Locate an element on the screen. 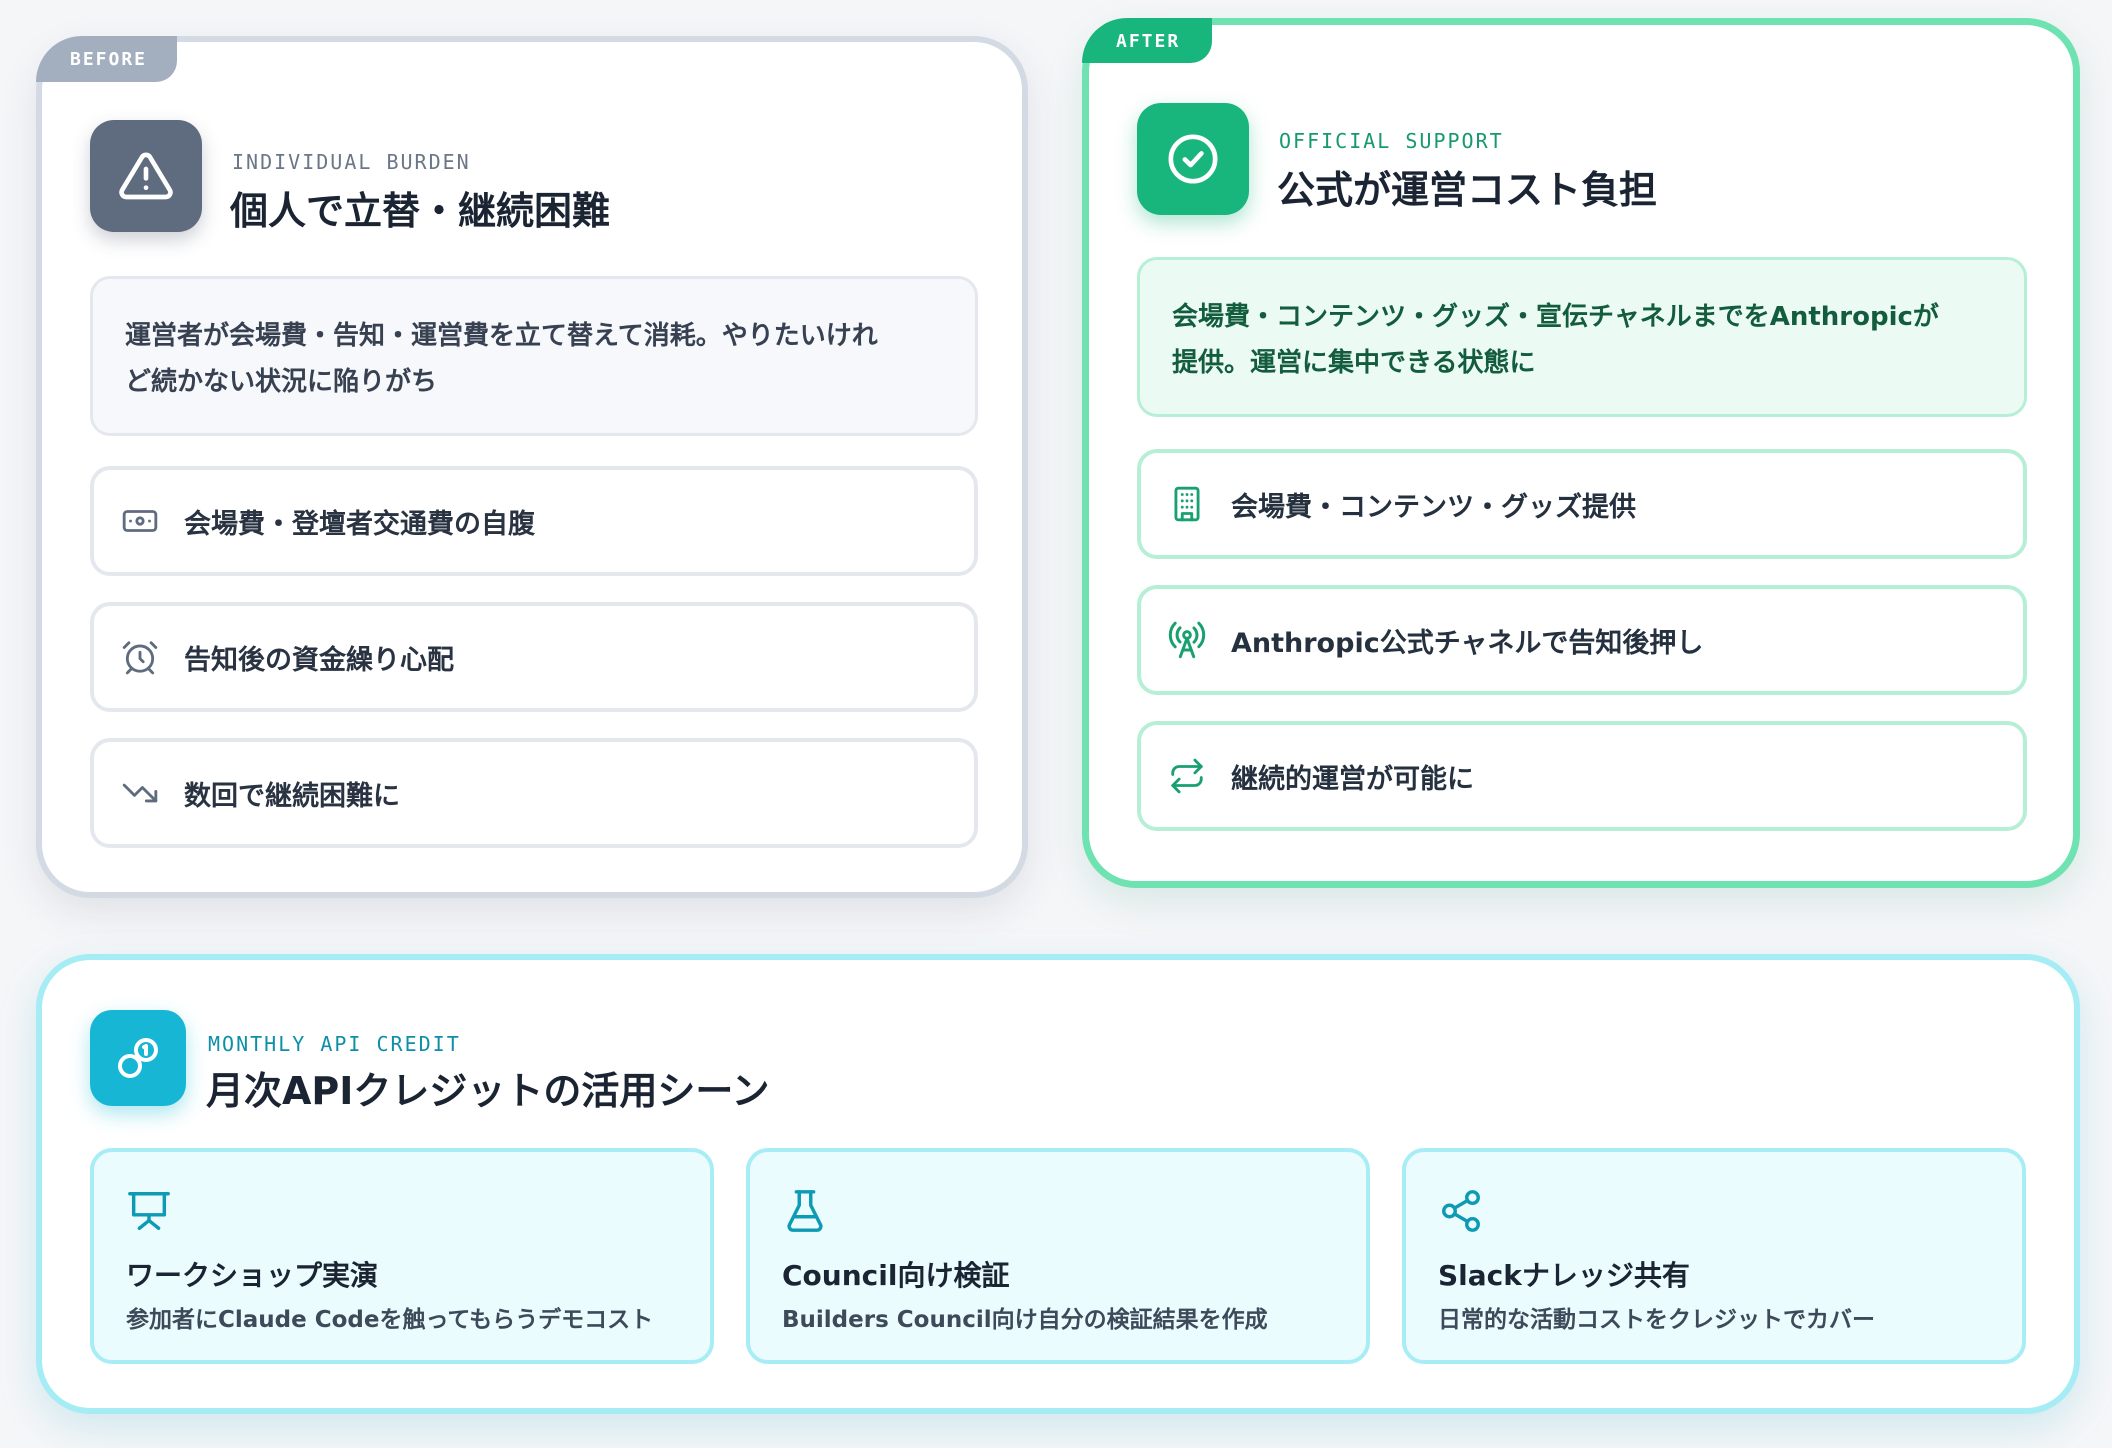 The height and width of the screenshot is (1448, 2112). before-item-label: 会場費・登壇者交通費の自腹 is located at coordinates (359, 524).